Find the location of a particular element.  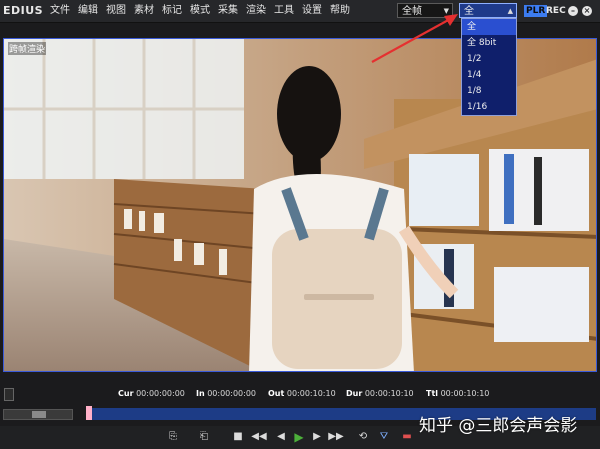

dropdown-option: 1/8 is located at coordinates (489, 91).